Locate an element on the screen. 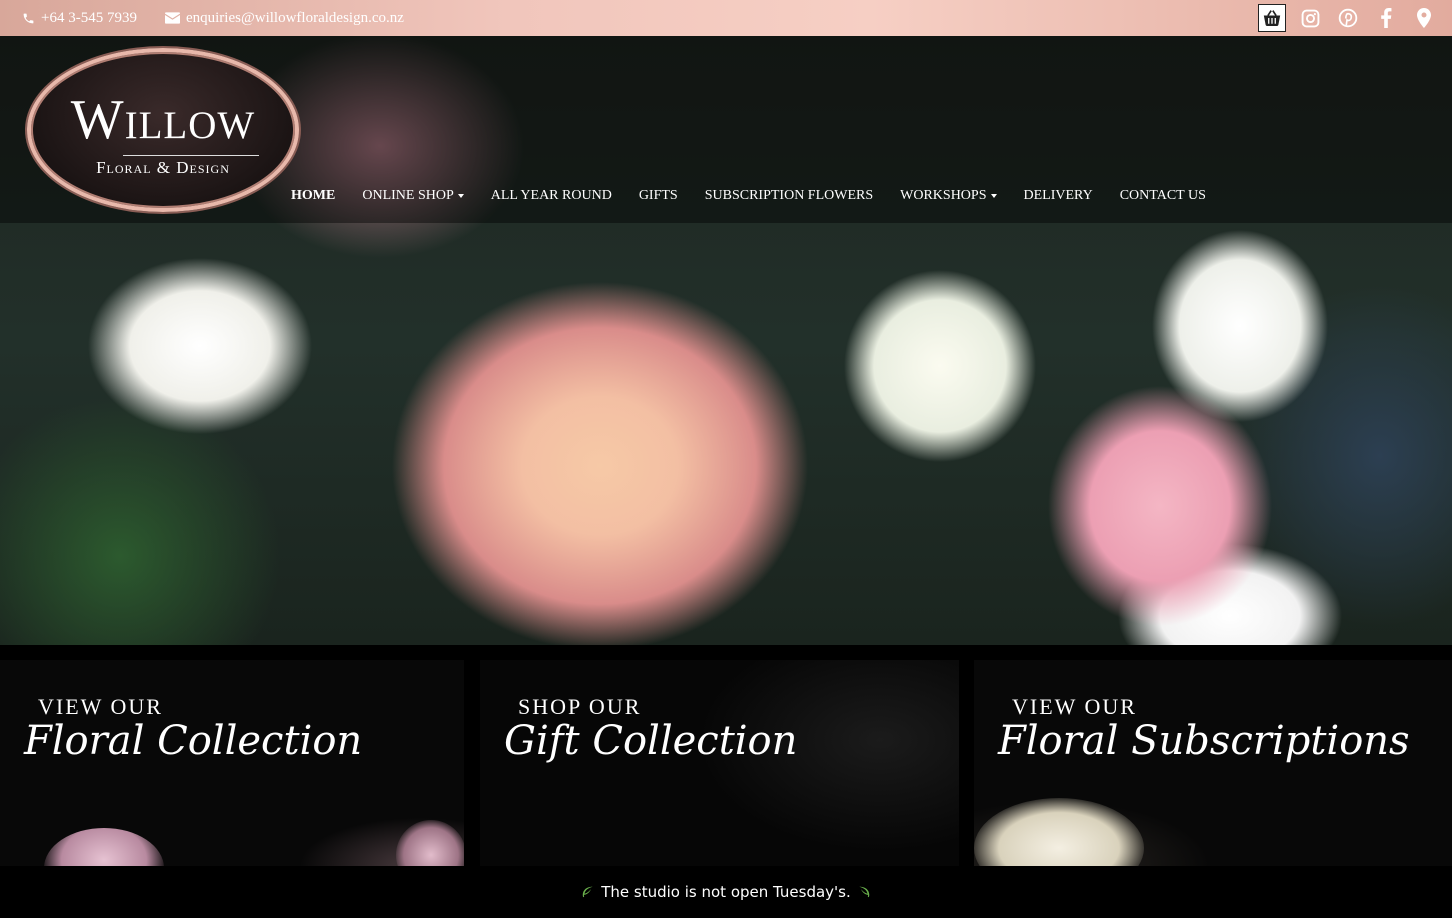 This screenshot has height=918, width=1452. nav-workshops-label: WORKSHOPS is located at coordinates (943, 195).